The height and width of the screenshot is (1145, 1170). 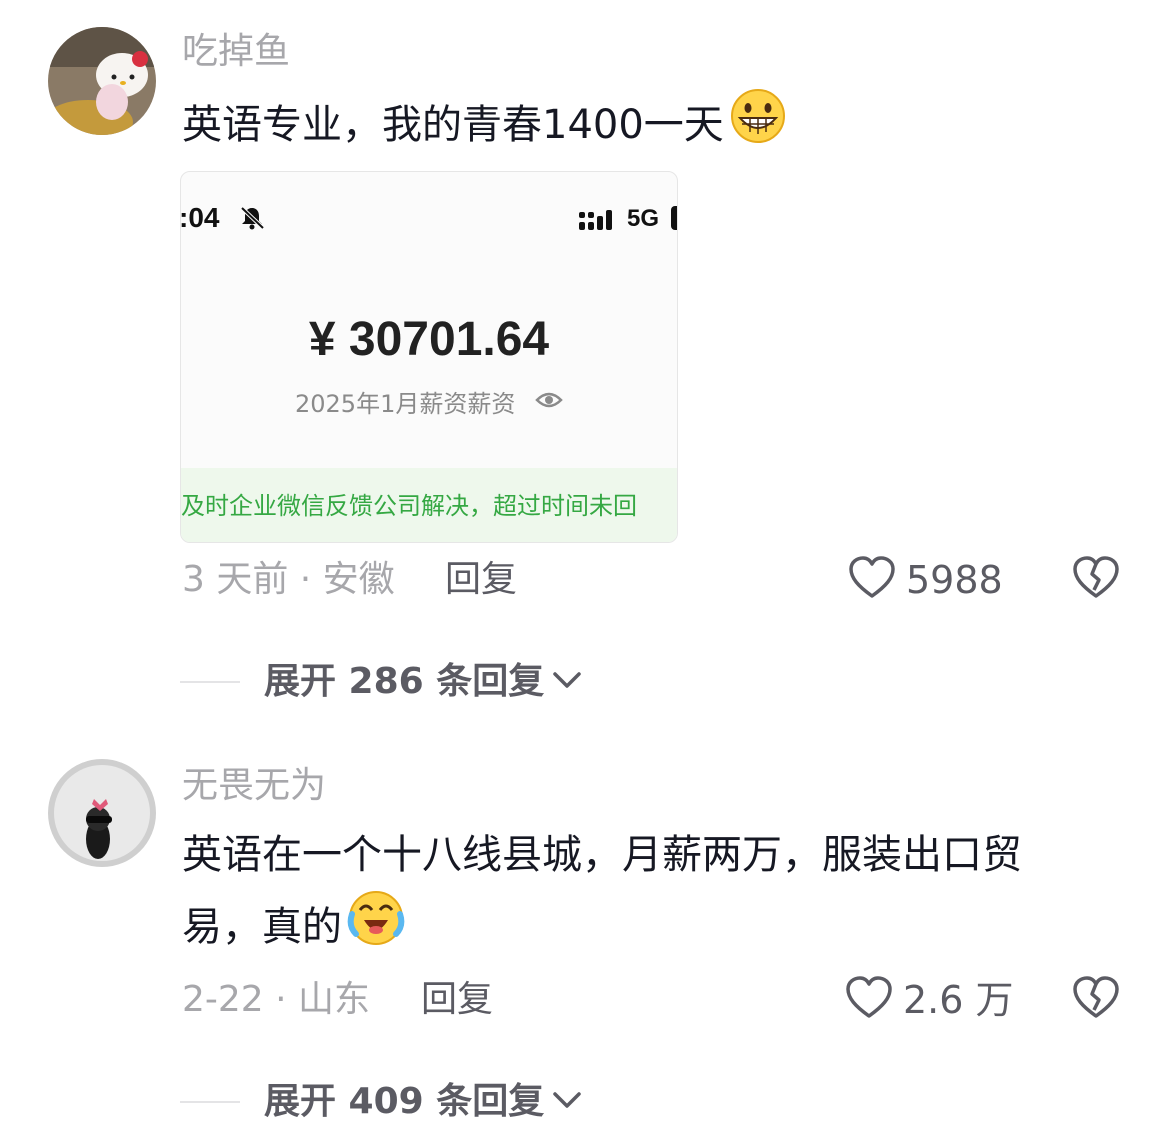 I want to click on bell-muted-icon, so click(x=252, y=220).